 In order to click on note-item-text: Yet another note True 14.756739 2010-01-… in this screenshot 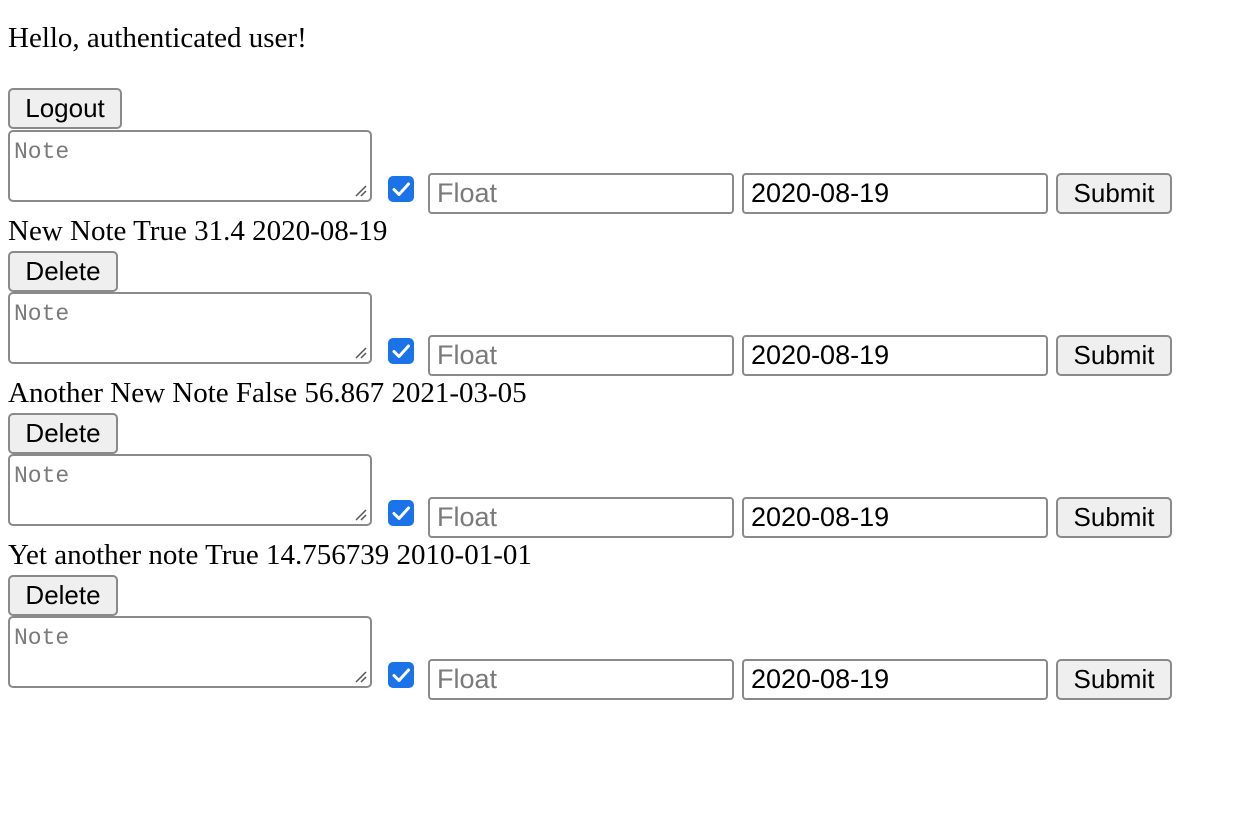, I will do `click(270, 555)`.